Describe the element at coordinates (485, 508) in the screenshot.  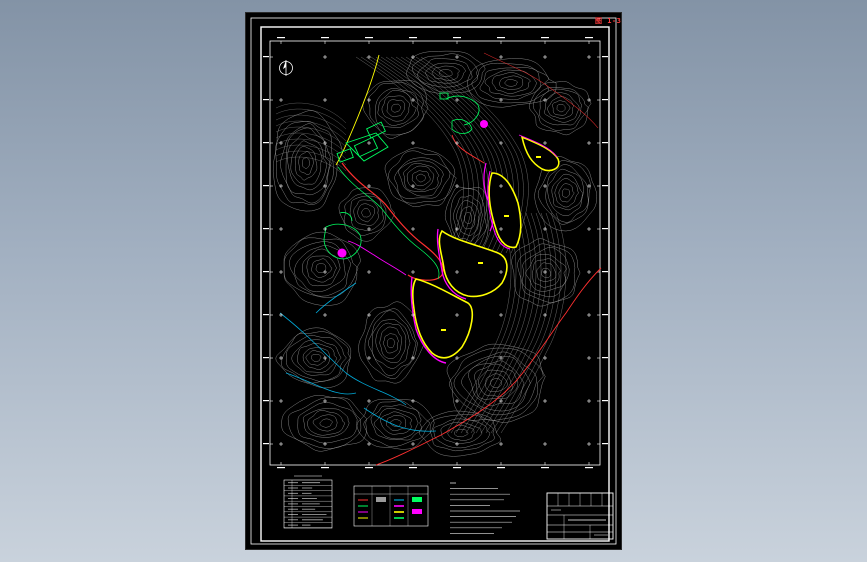
I see `drawing-notes` at that location.